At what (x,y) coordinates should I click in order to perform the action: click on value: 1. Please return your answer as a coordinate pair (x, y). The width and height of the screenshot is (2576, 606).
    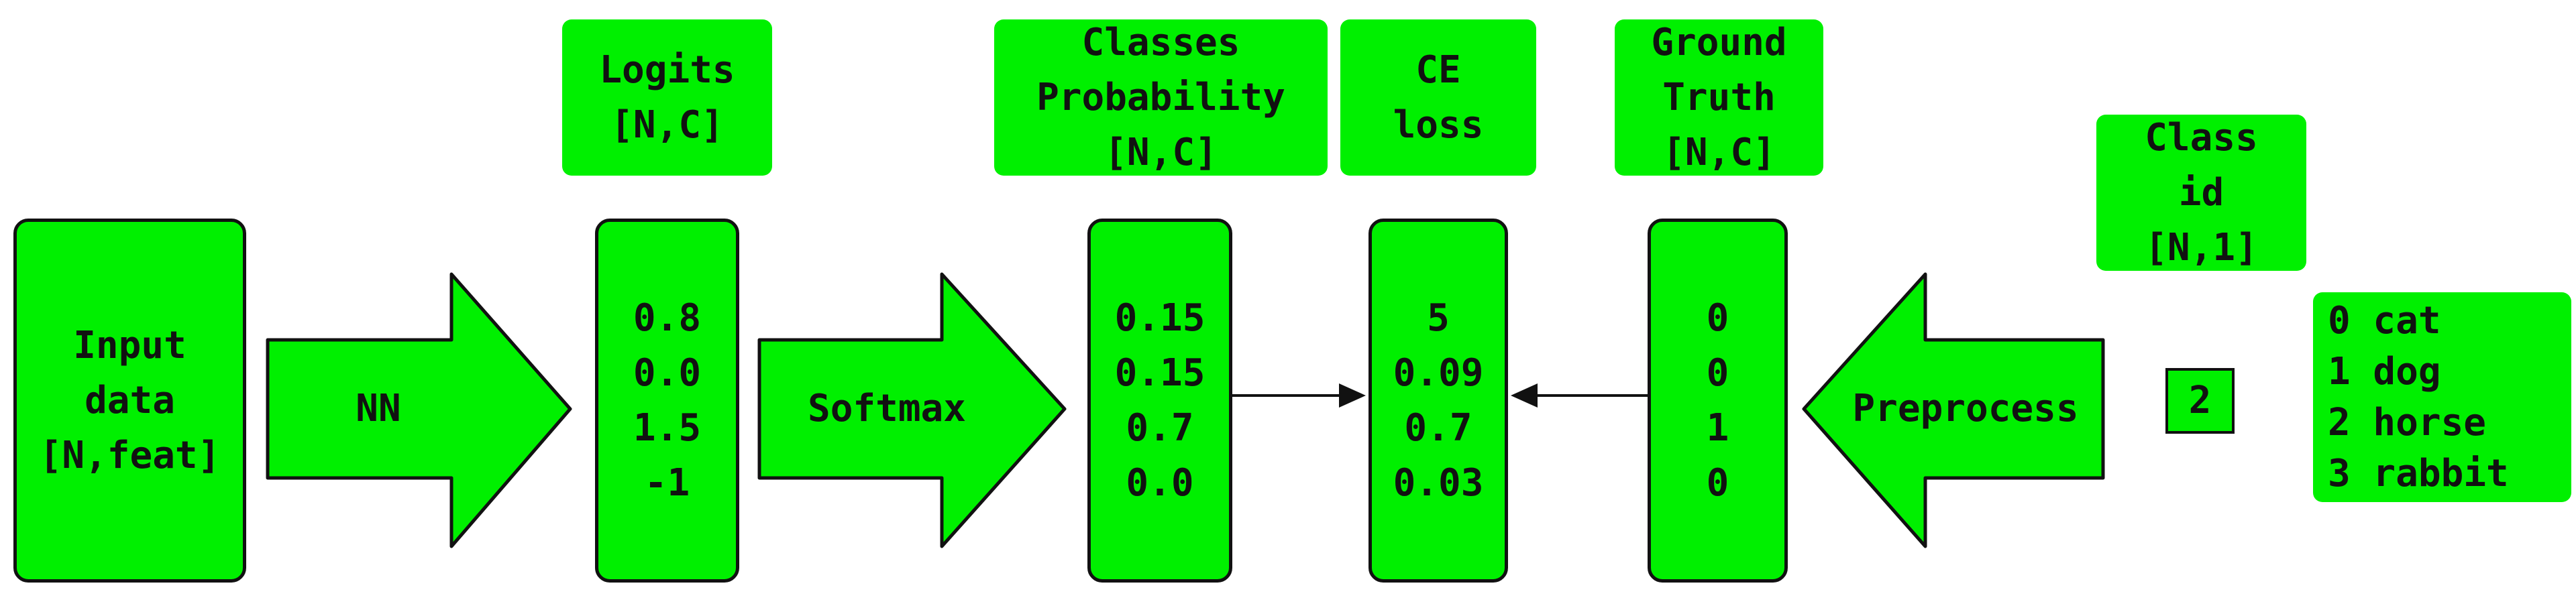
    Looking at the image, I should click on (1717, 428).